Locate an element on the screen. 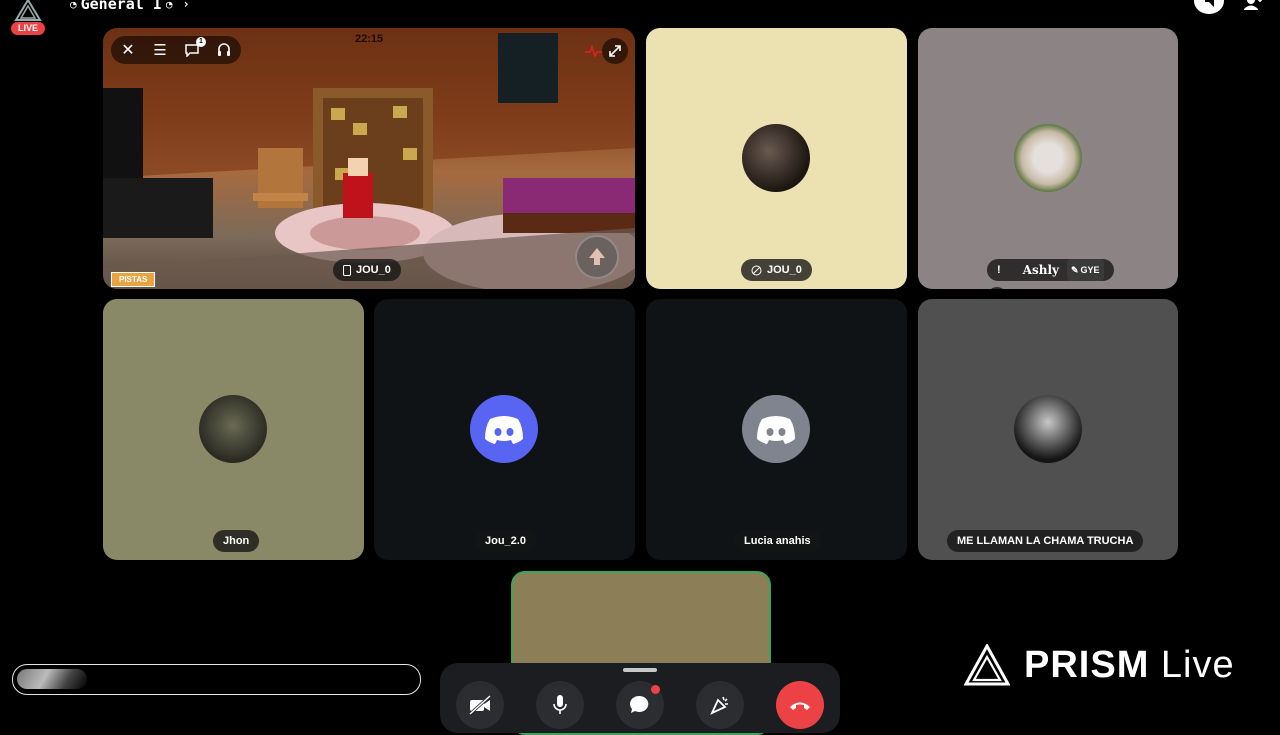 This screenshot has height=735, width=1280. expand-icon is located at coordinates (615, 51).